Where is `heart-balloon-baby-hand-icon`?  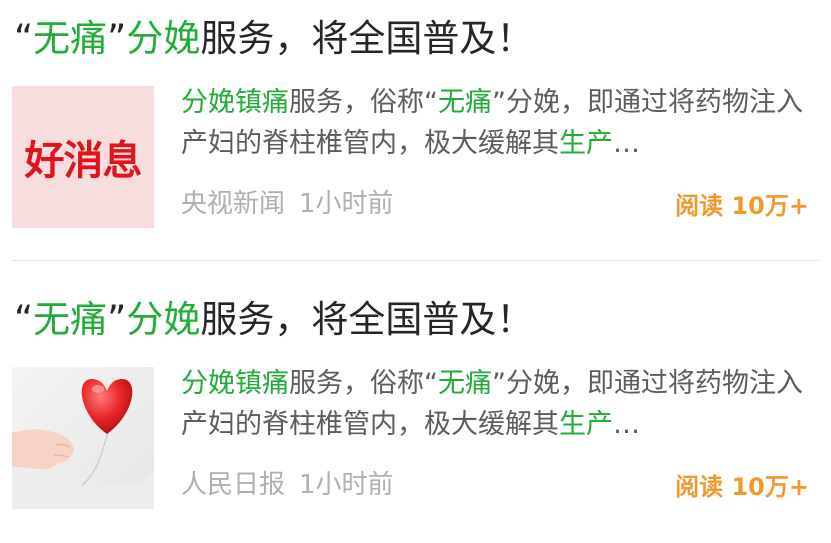 heart-balloon-baby-hand-icon is located at coordinates (83, 438).